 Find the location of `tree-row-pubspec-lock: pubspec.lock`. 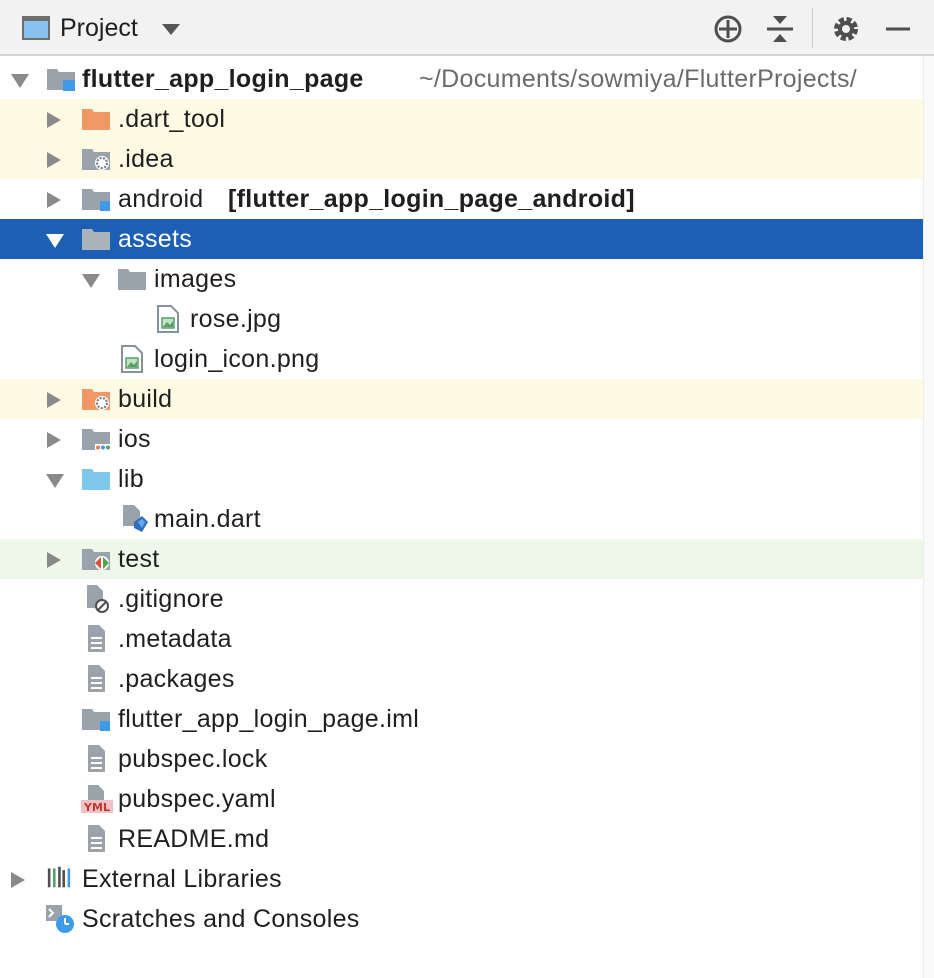

tree-row-pubspec-lock: pubspec.lock is located at coordinates (462, 759).